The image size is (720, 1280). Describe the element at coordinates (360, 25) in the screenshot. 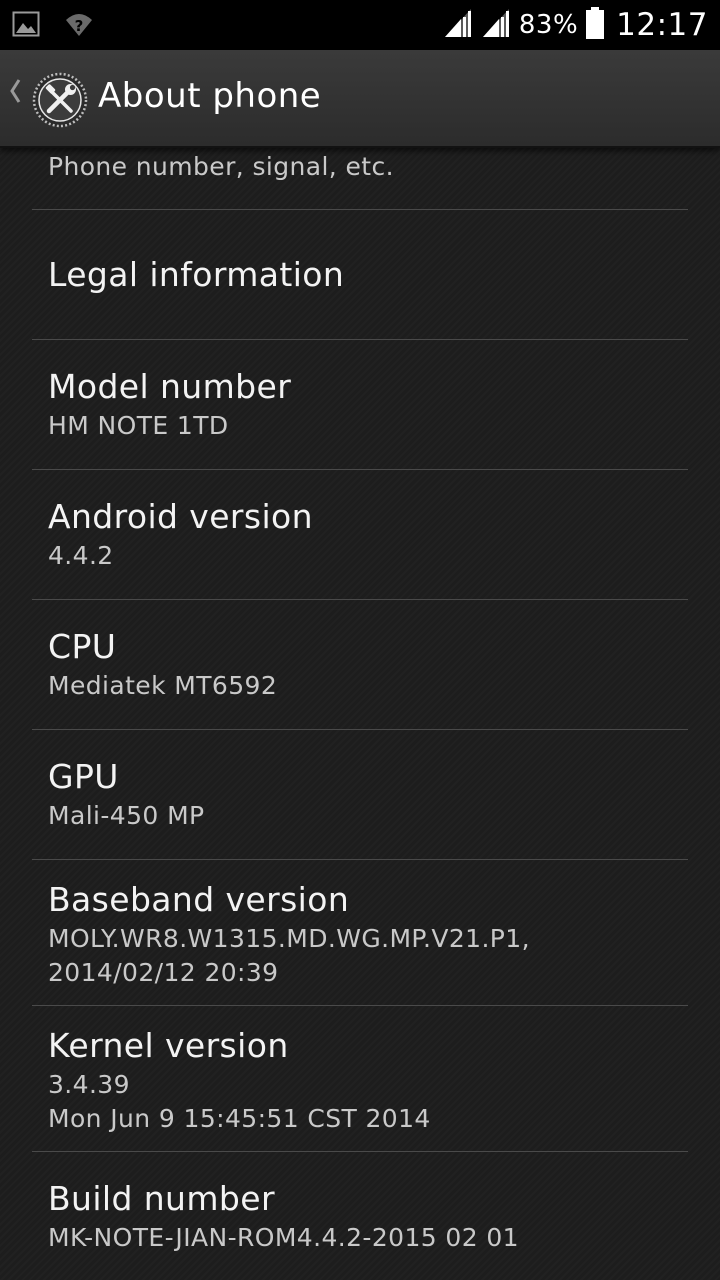

I see `status-bar: ? 83% 12:17` at that location.